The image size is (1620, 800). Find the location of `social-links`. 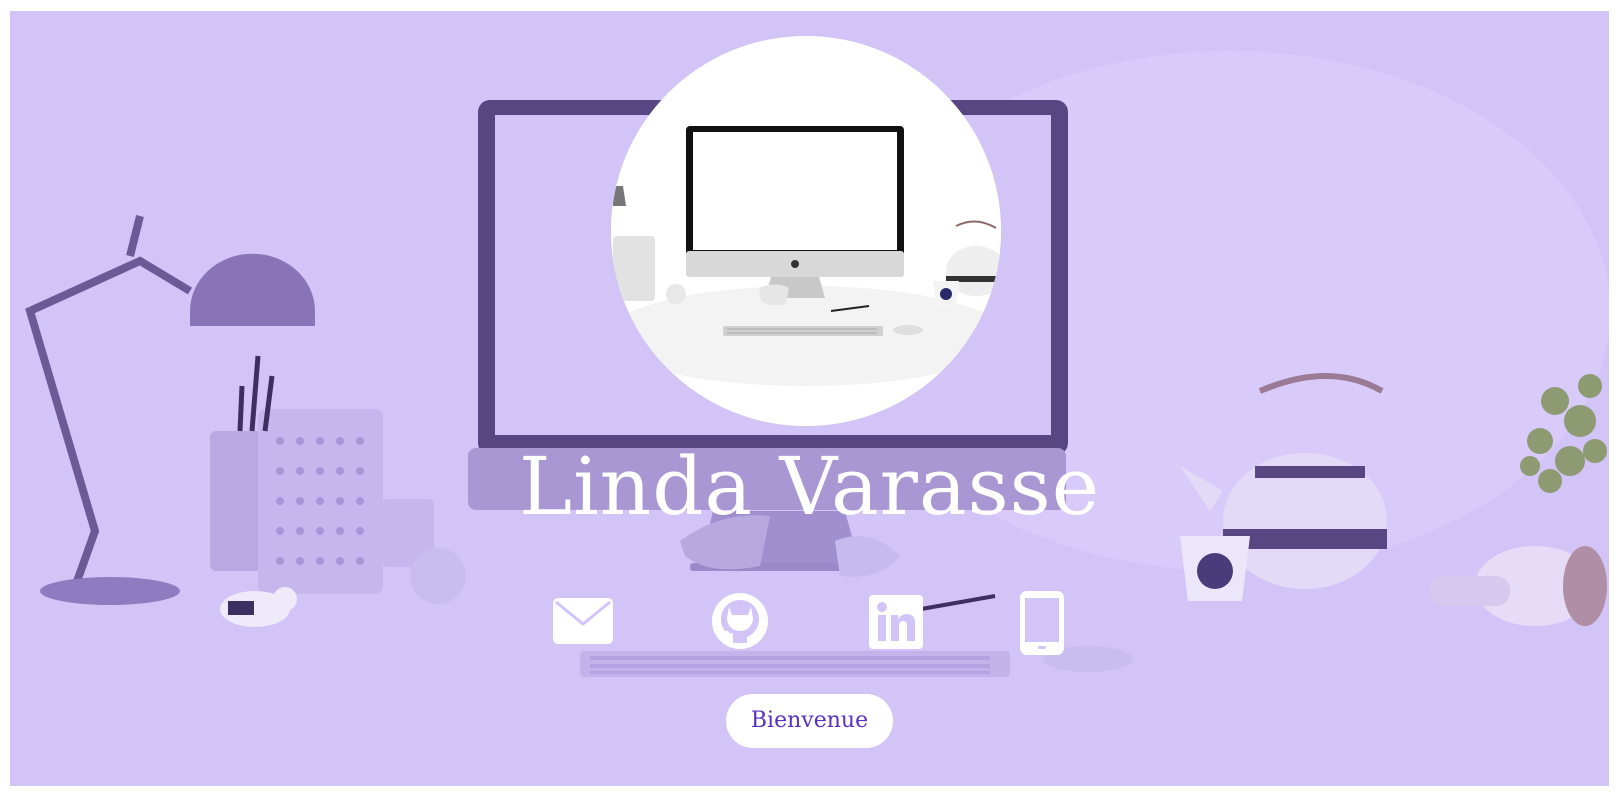

social-links is located at coordinates (809, 626).